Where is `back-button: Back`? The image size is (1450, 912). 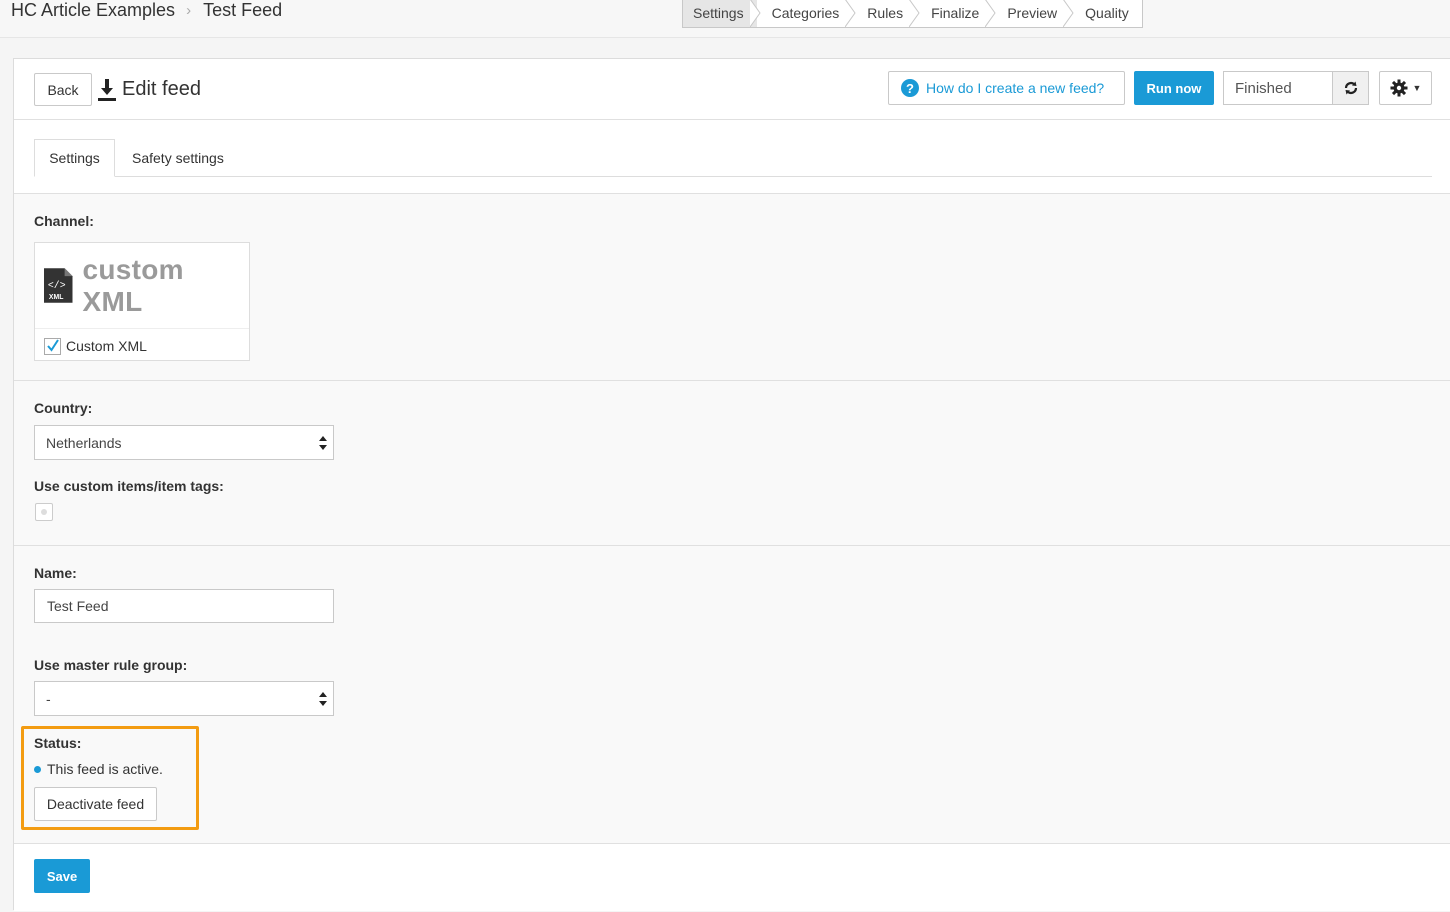
back-button: Back is located at coordinates (63, 89).